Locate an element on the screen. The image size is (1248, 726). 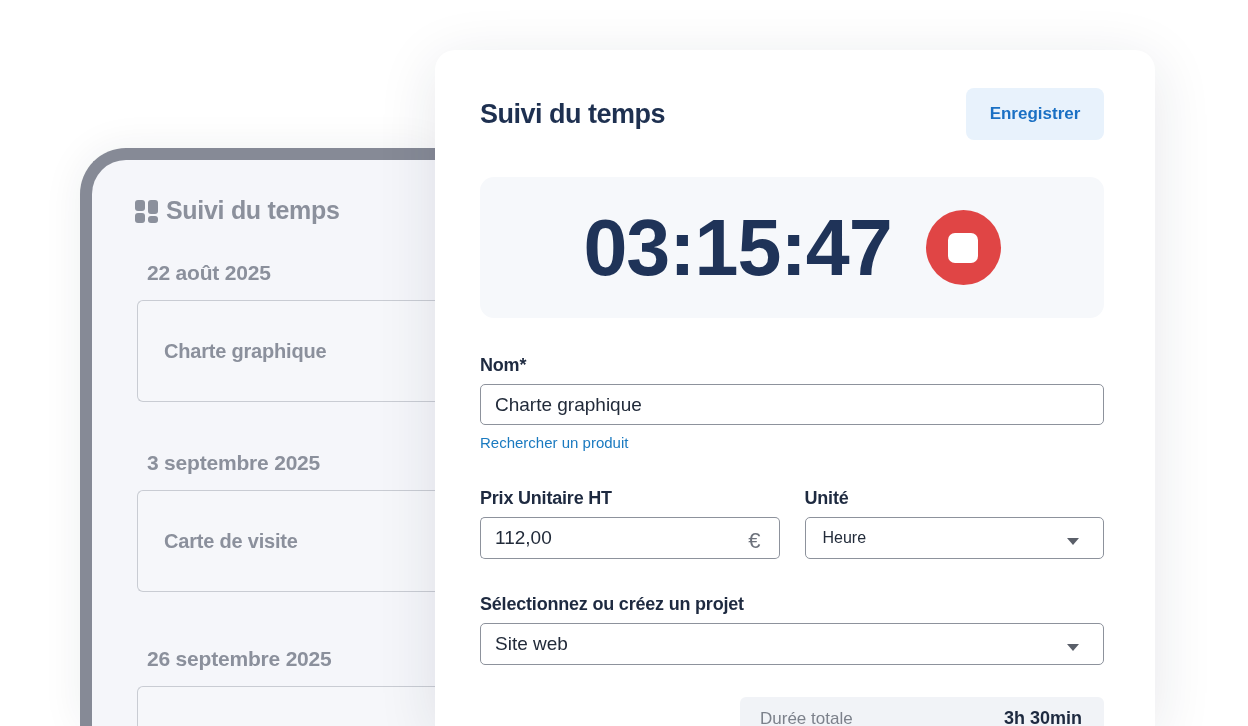
entry-title: Carte de visite is located at coordinates (231, 541).